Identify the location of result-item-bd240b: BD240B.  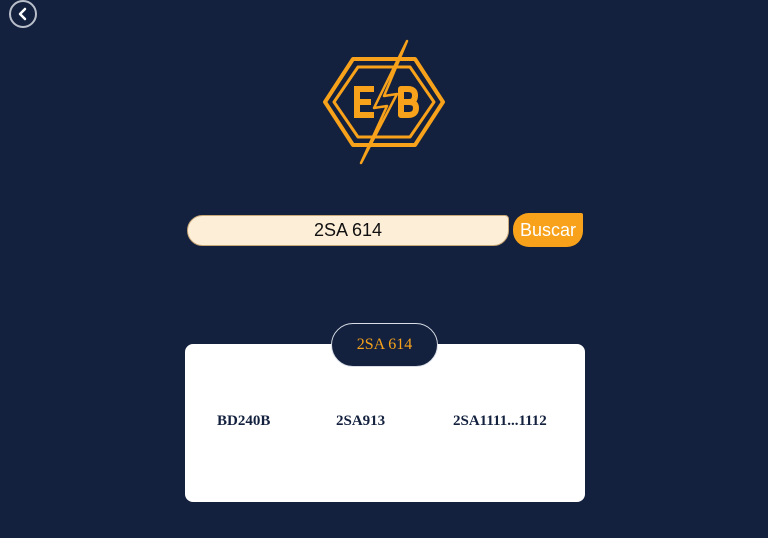
(243, 421).